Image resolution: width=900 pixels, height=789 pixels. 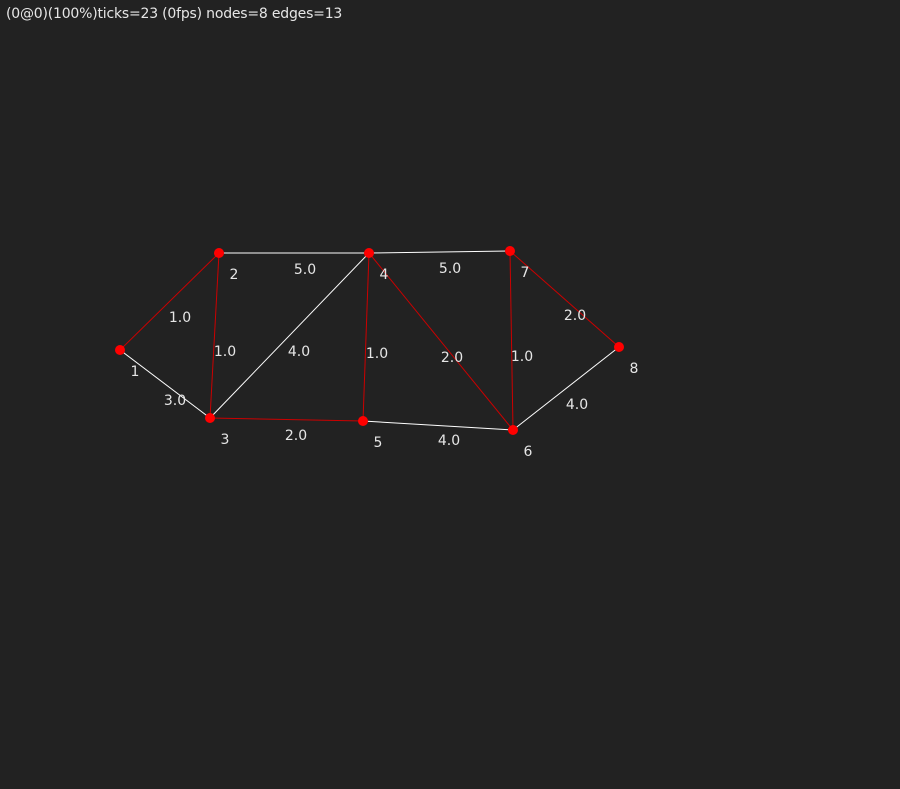 I want to click on edge-weight-label-2-3: 1.0, so click(x=225, y=352).